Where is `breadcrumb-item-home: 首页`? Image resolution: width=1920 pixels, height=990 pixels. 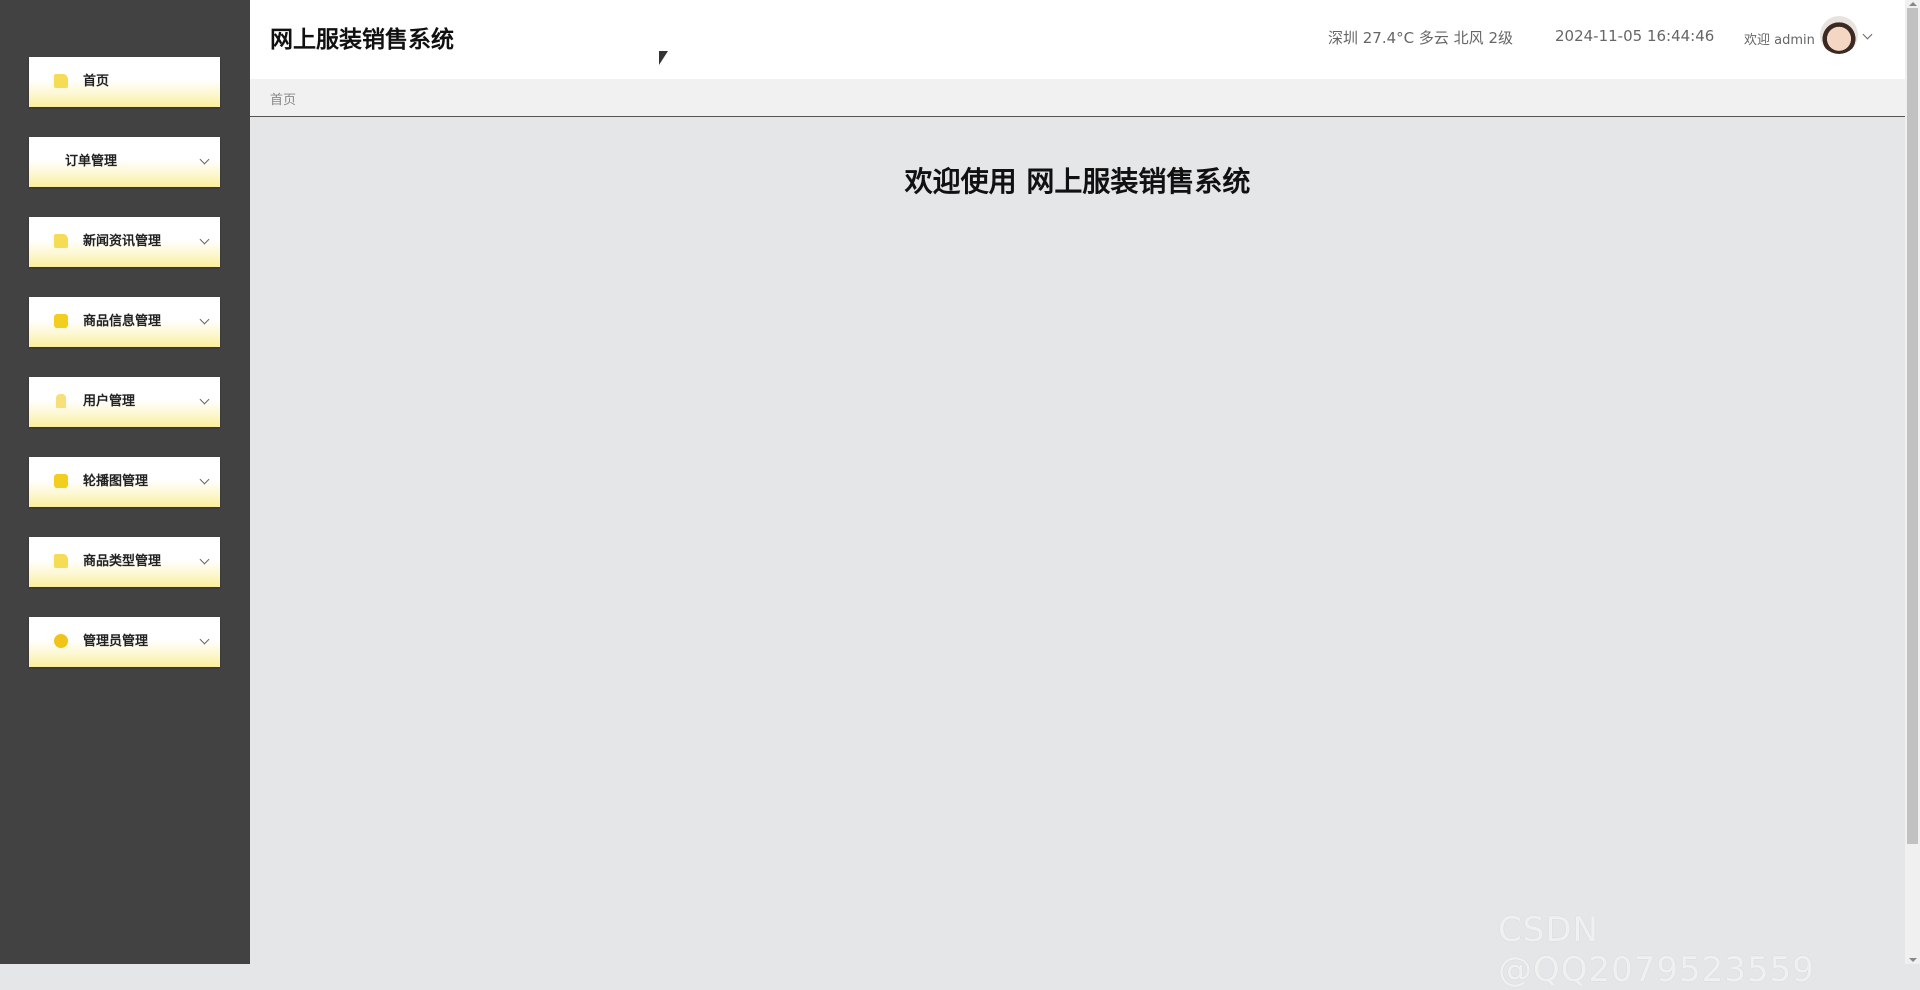 breadcrumb-item-home: 首页 is located at coordinates (283, 98).